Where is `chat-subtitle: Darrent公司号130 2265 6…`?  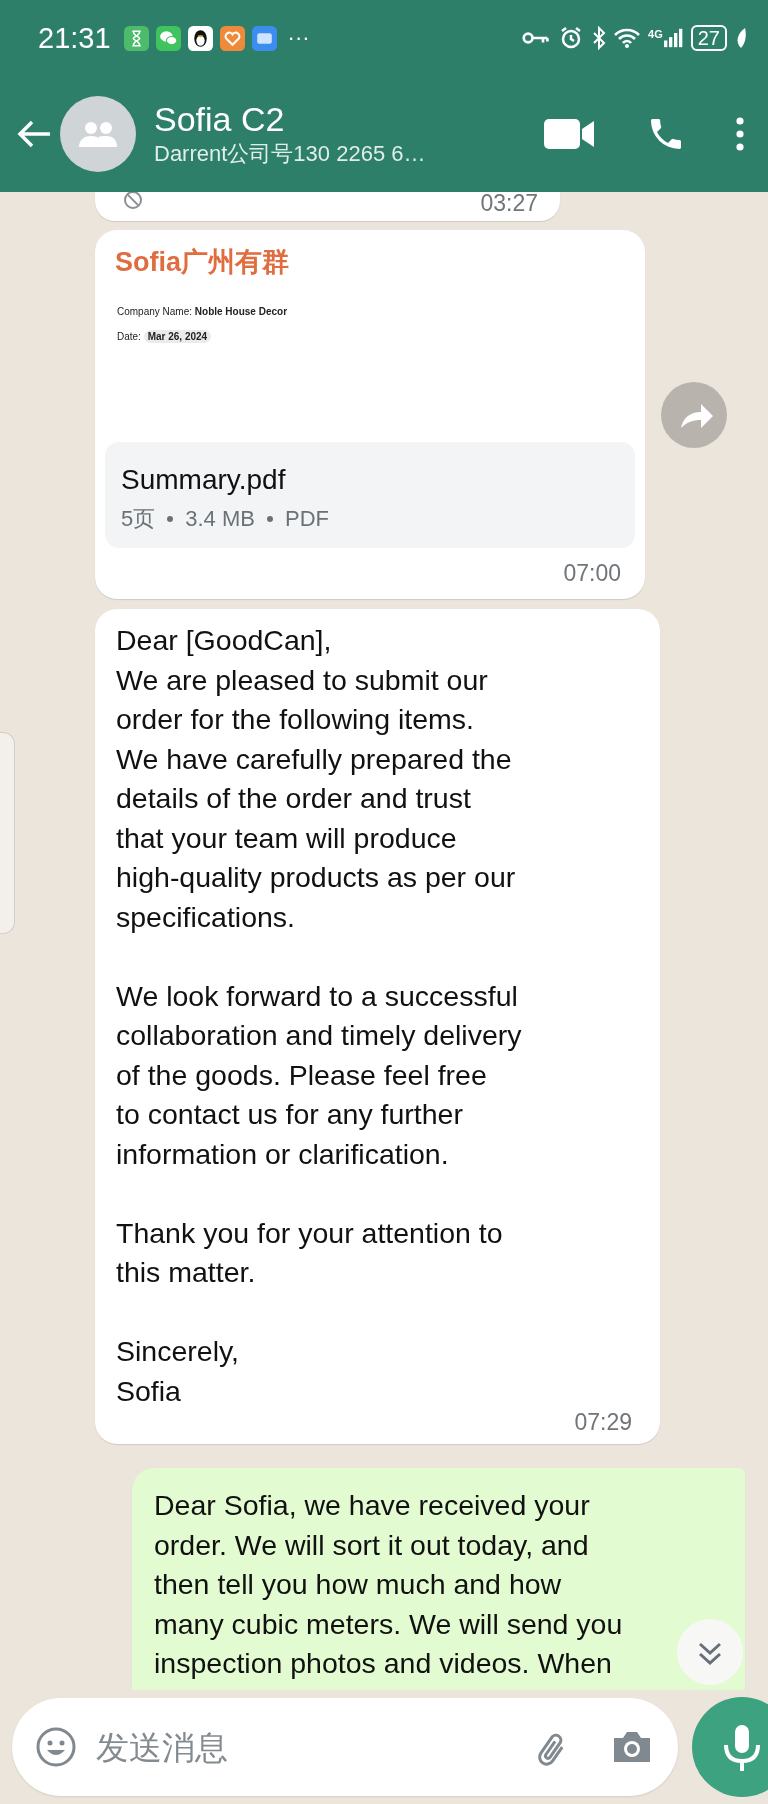
chat-subtitle: Darrent公司号130 2265 6… is located at coordinates (290, 154).